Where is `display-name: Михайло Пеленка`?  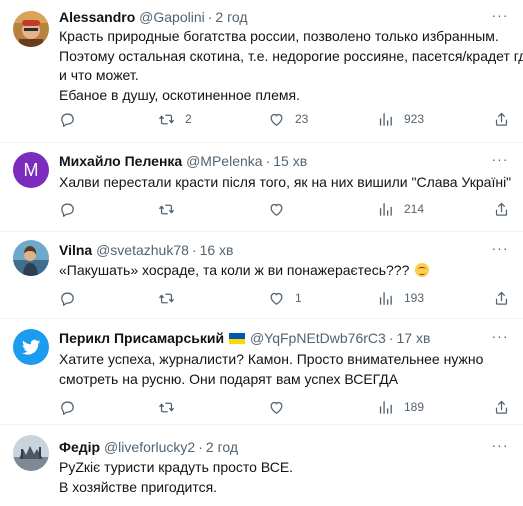 display-name: Михайло Пеленка is located at coordinates (120, 161).